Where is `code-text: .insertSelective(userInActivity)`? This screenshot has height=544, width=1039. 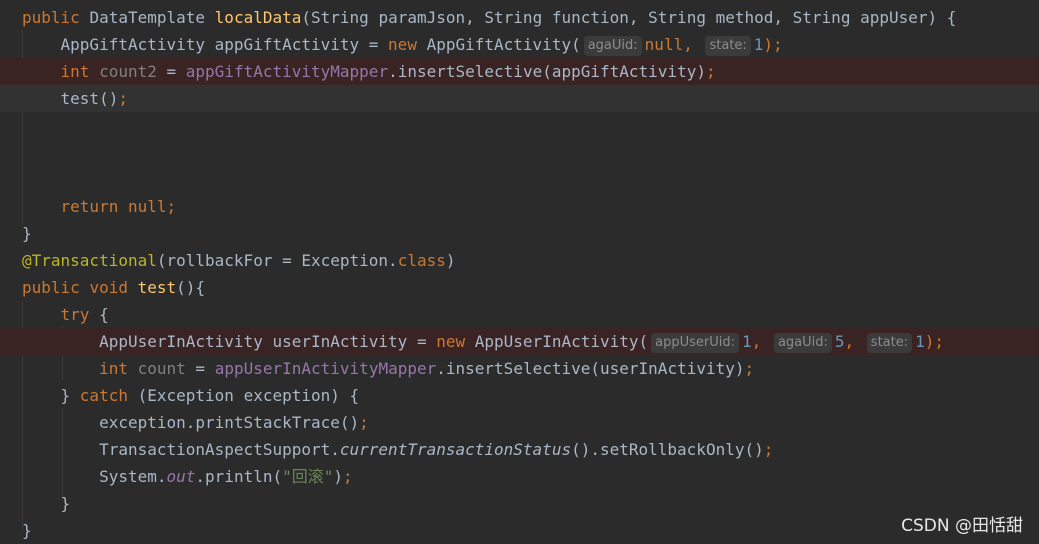
code-text: .insertSelective(userInActivity) is located at coordinates (590, 368).